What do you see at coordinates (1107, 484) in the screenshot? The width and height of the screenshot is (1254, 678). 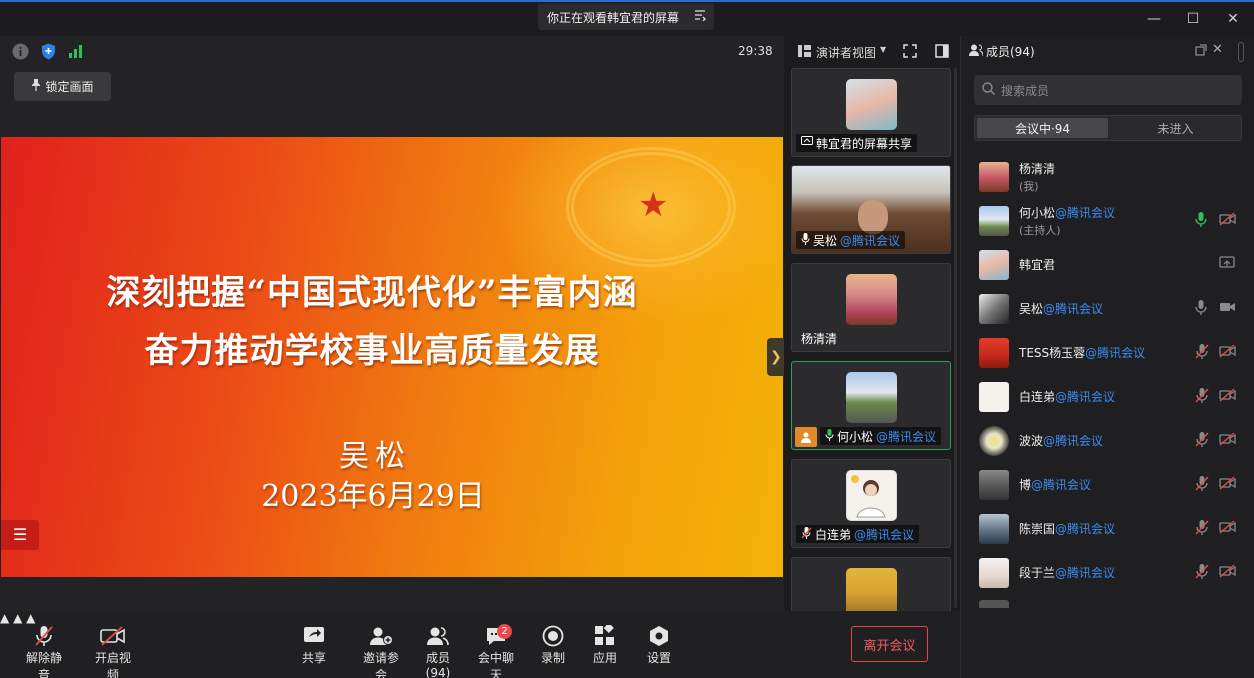 I see `member-row: 博@腾讯会议` at bounding box center [1107, 484].